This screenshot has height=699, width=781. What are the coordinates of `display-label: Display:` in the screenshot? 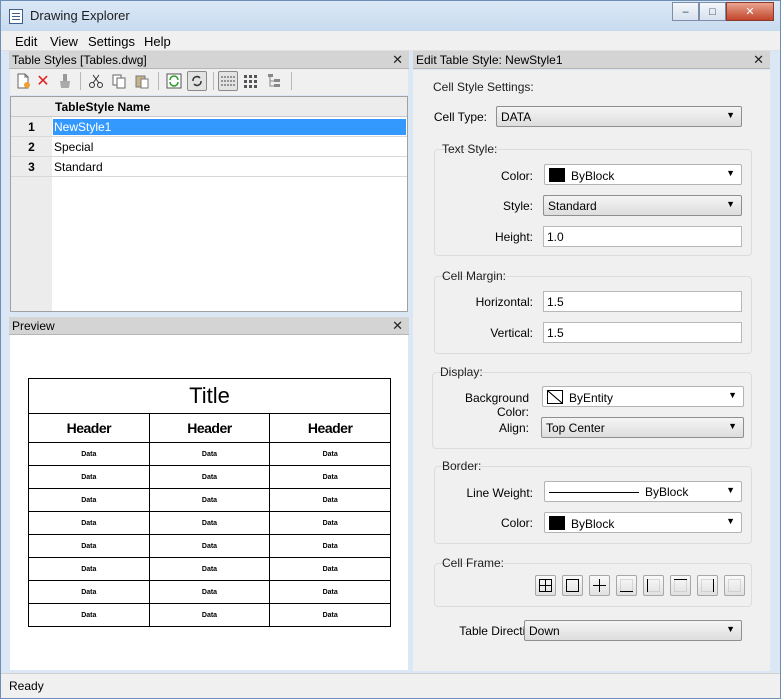 It's located at (461, 372).